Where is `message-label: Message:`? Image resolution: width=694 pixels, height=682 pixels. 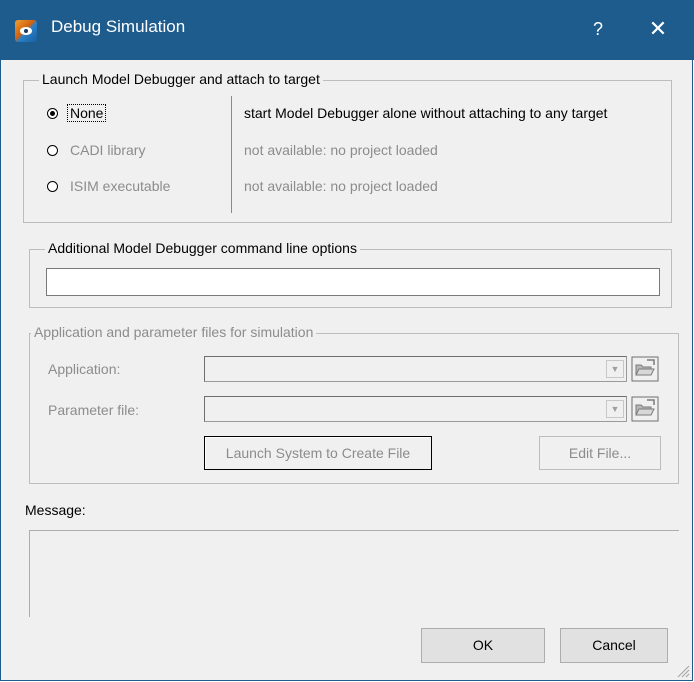 message-label: Message: is located at coordinates (55, 510).